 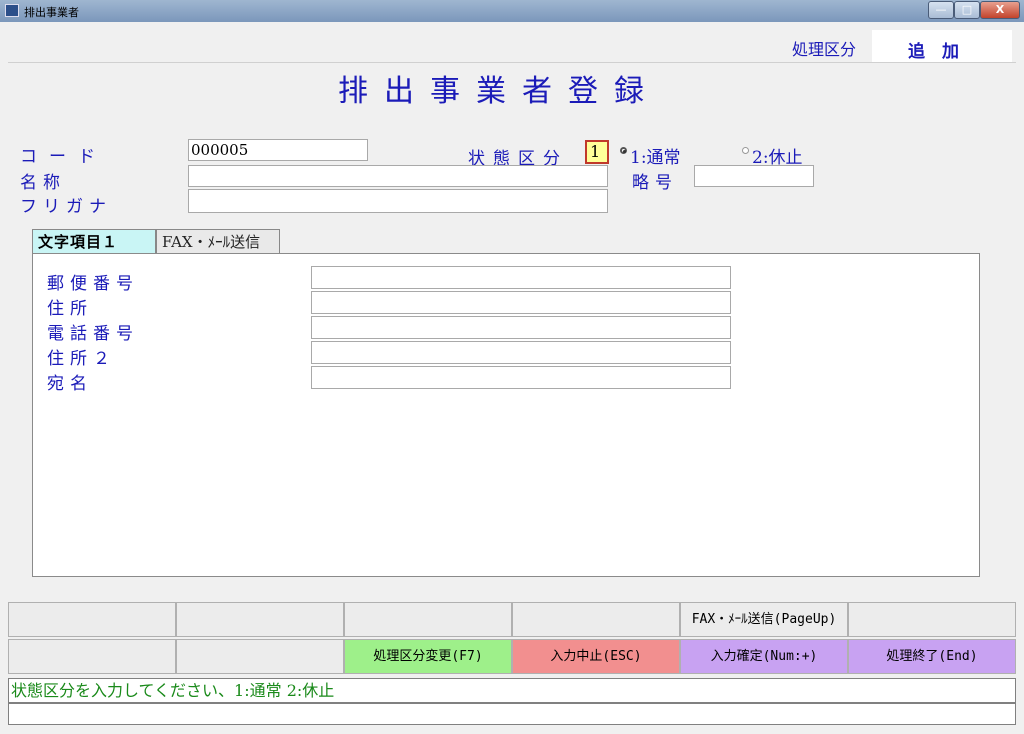 What do you see at coordinates (521, 327) in the screenshot?
I see `phone-input` at bounding box center [521, 327].